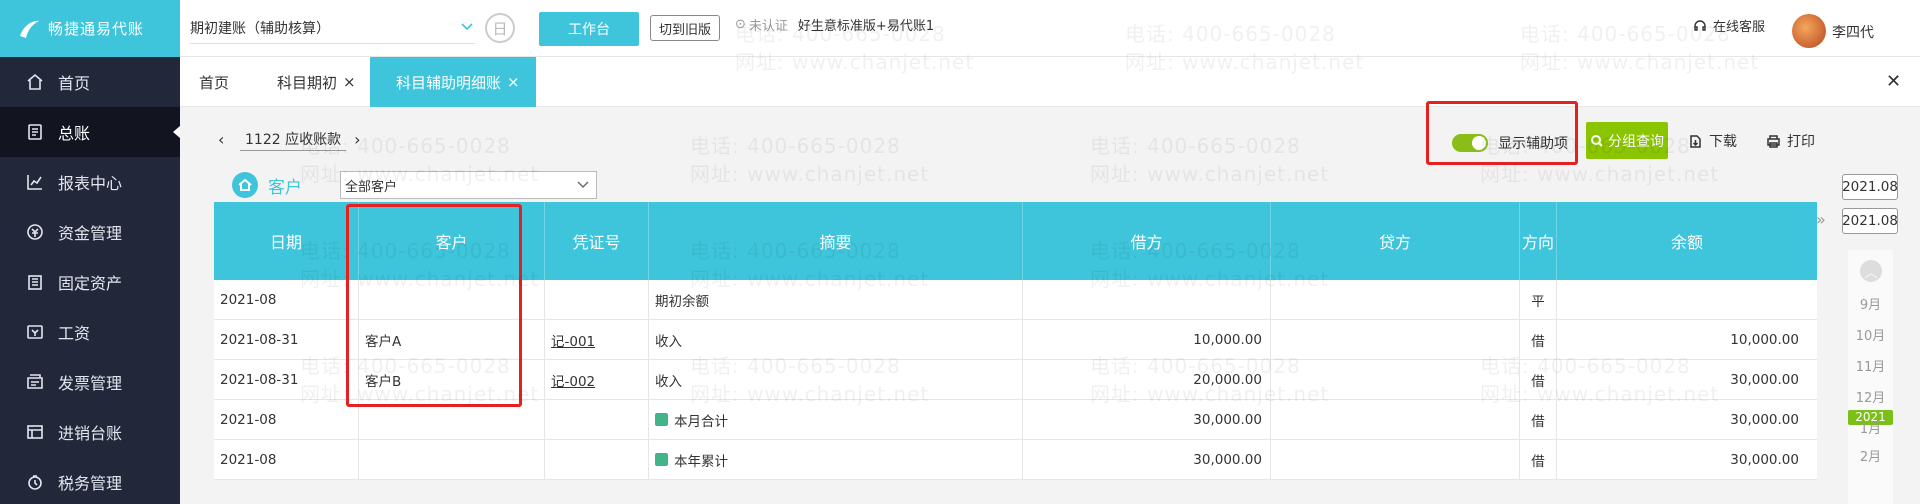 The image size is (1920, 504). Describe the element at coordinates (1147, 379) in the screenshot. I see `cell-debit: 20,000.00` at that location.